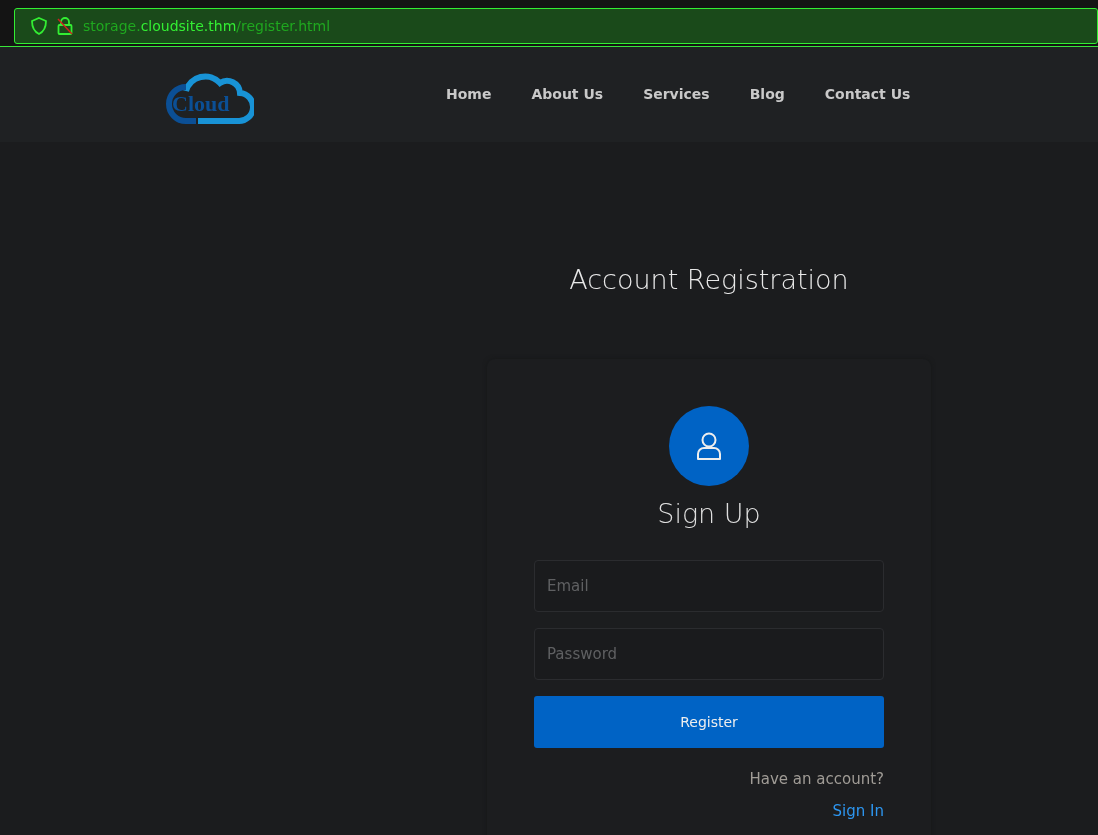 This screenshot has height=835, width=1098. What do you see at coordinates (858, 810) in the screenshot?
I see `sign-in-link: Sign In` at bounding box center [858, 810].